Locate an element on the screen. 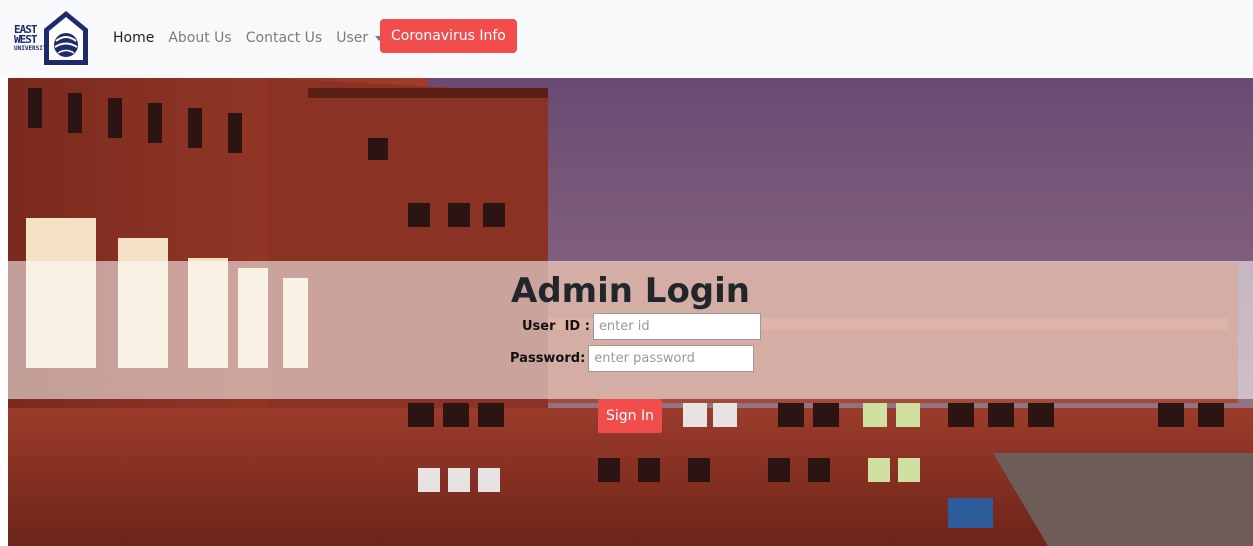  house-emblem-icon is located at coordinates (66, 38).